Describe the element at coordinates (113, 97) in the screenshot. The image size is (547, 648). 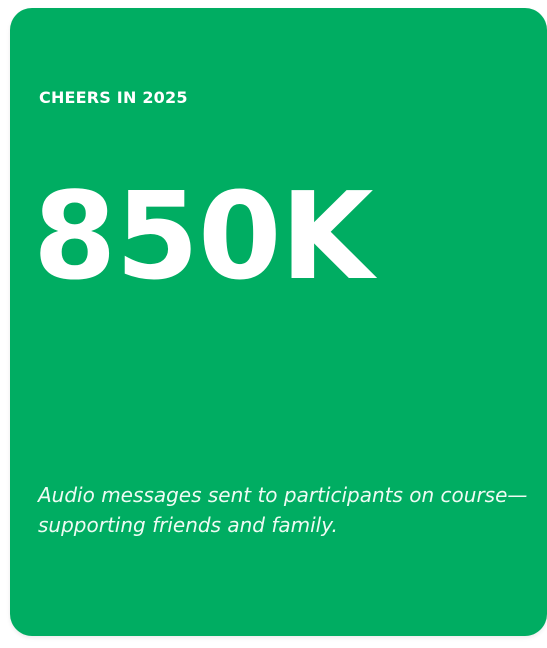
I see `stat-kicker-label: CHEERS IN 2025` at that location.